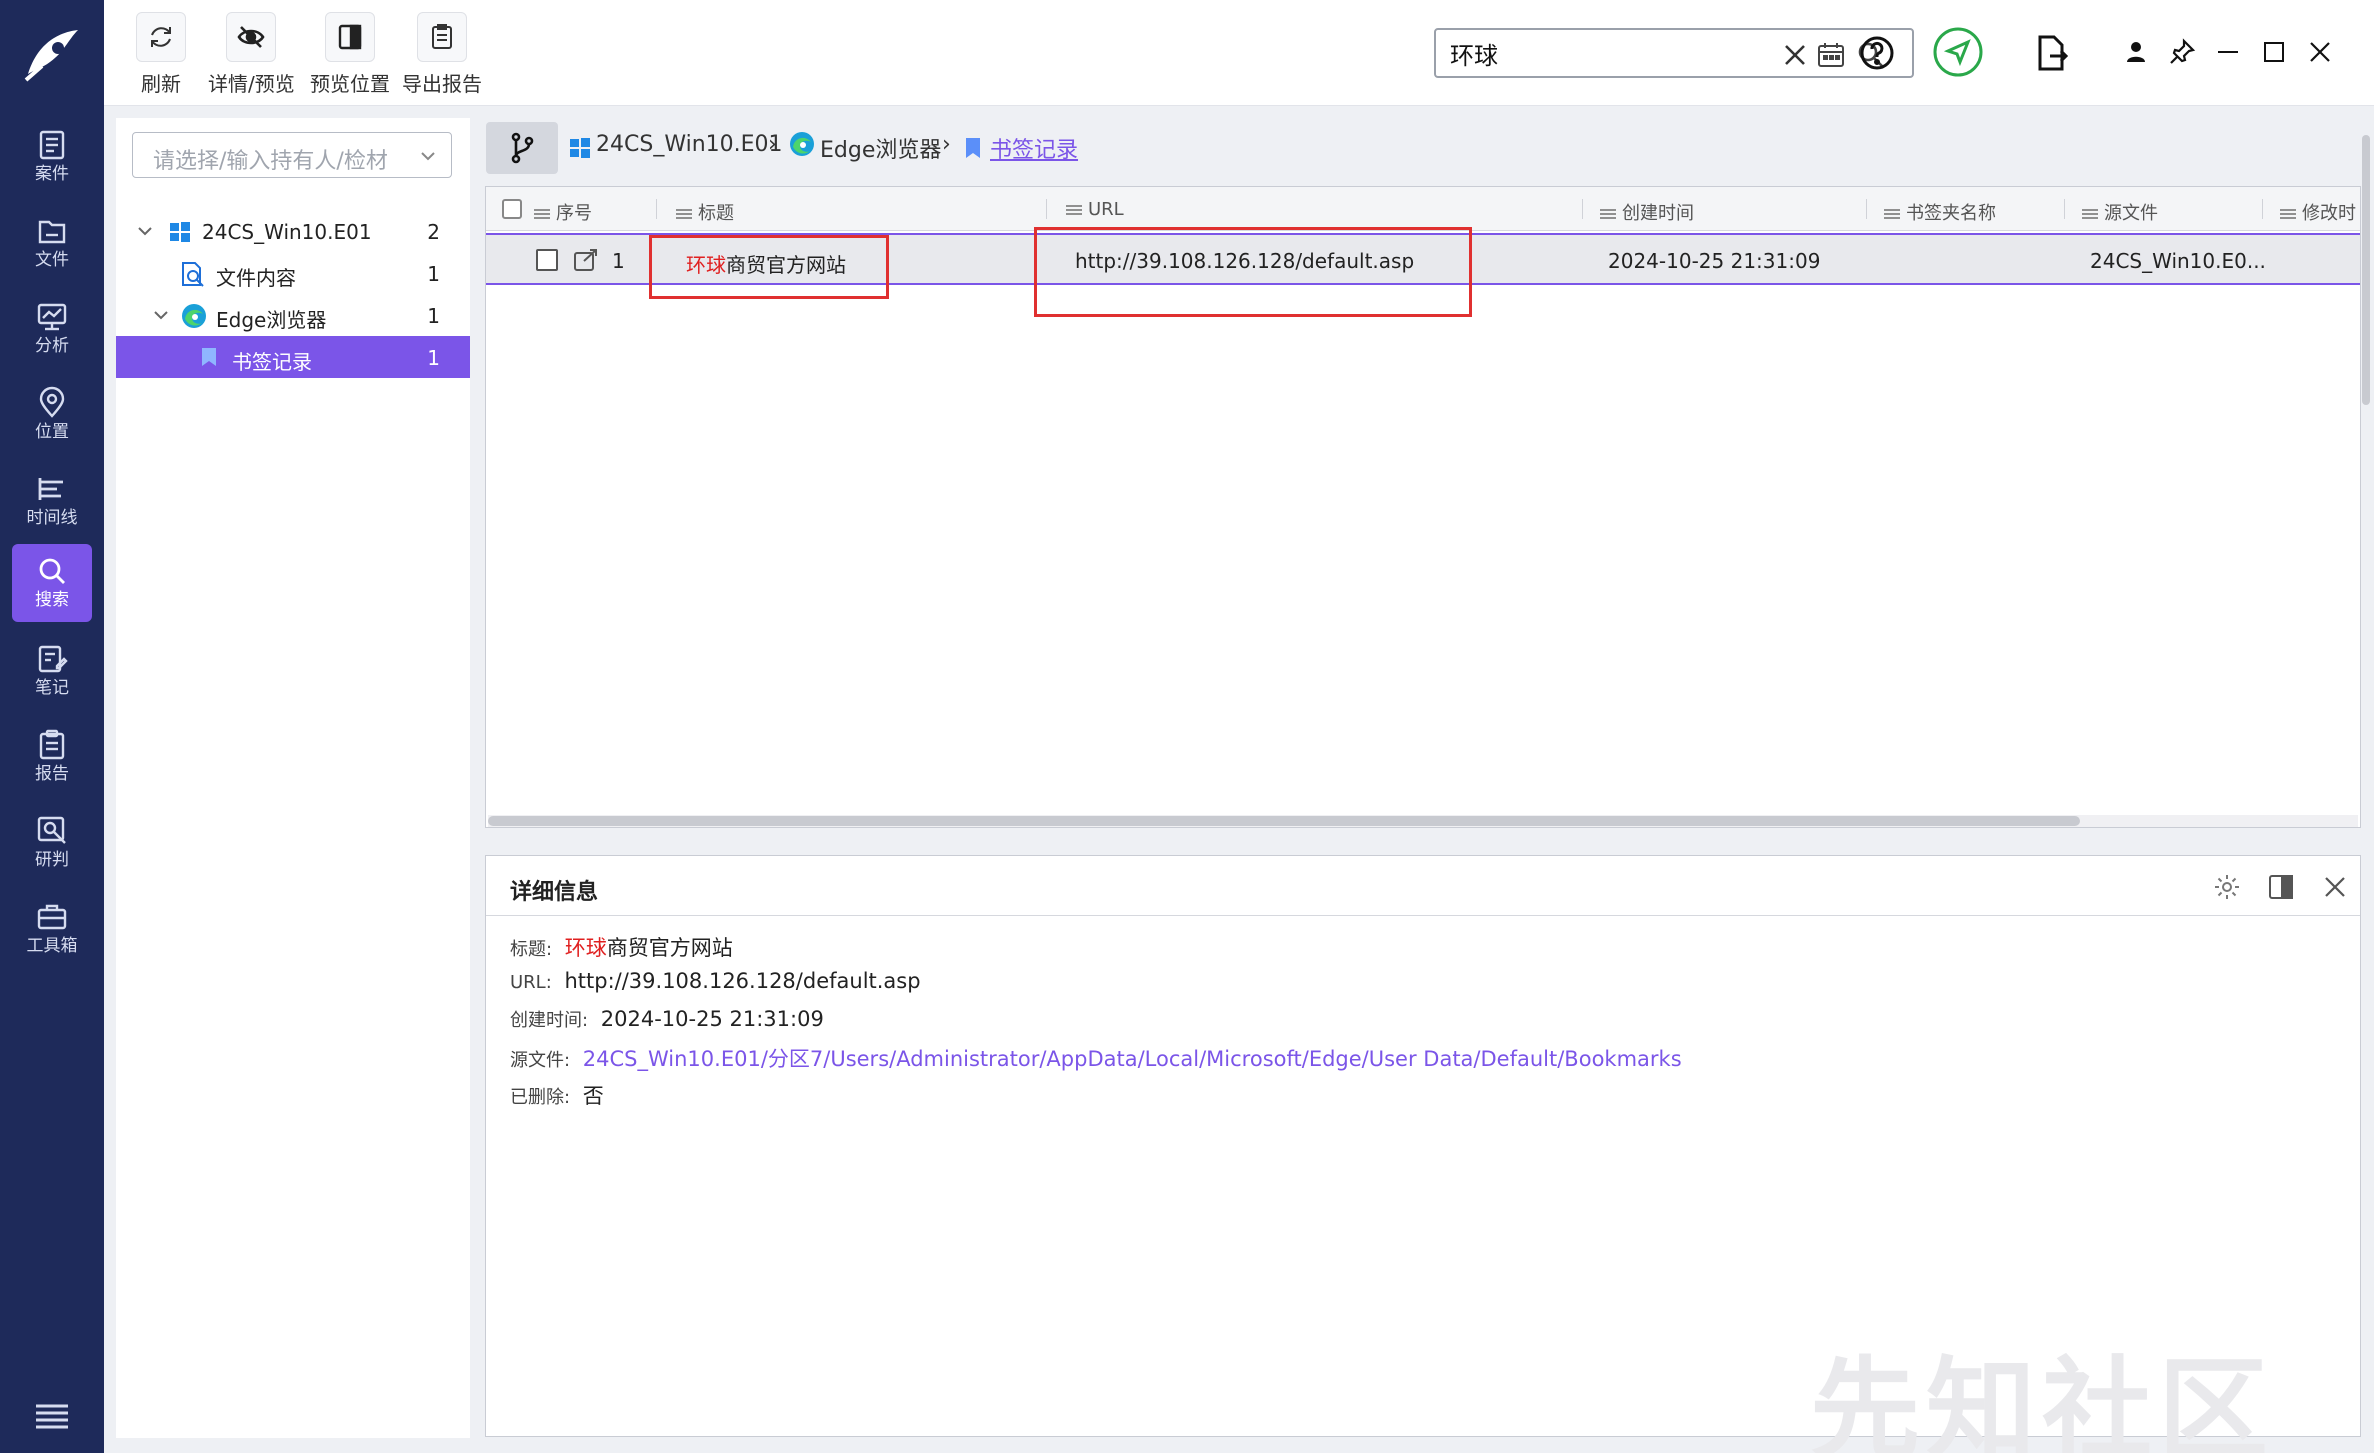 The height and width of the screenshot is (1453, 2374). Describe the element at coordinates (52, 145) in the screenshot. I see `case-icon` at that location.